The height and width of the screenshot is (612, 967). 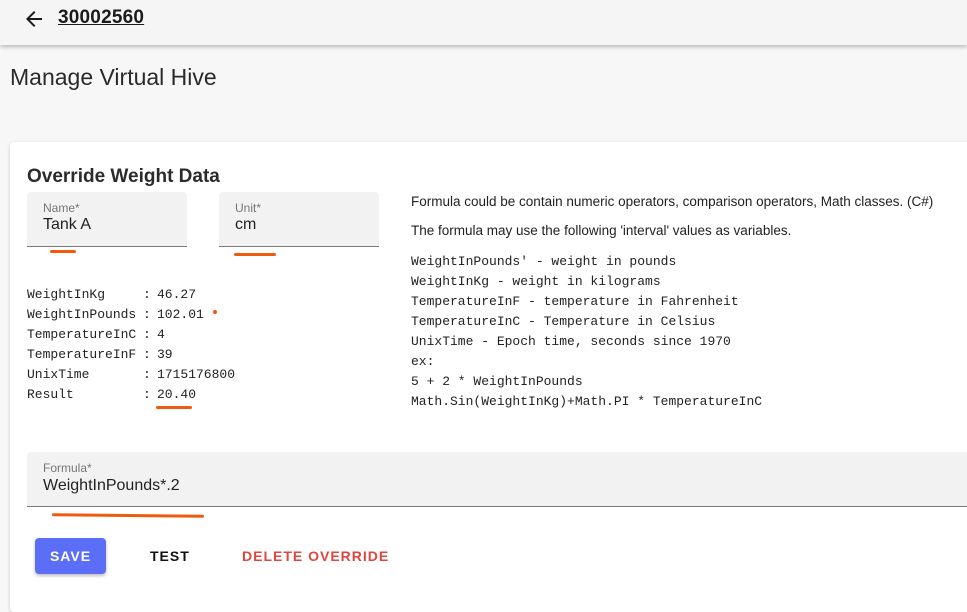 I want to click on unit-field-label: Unit*, so click(x=248, y=208).